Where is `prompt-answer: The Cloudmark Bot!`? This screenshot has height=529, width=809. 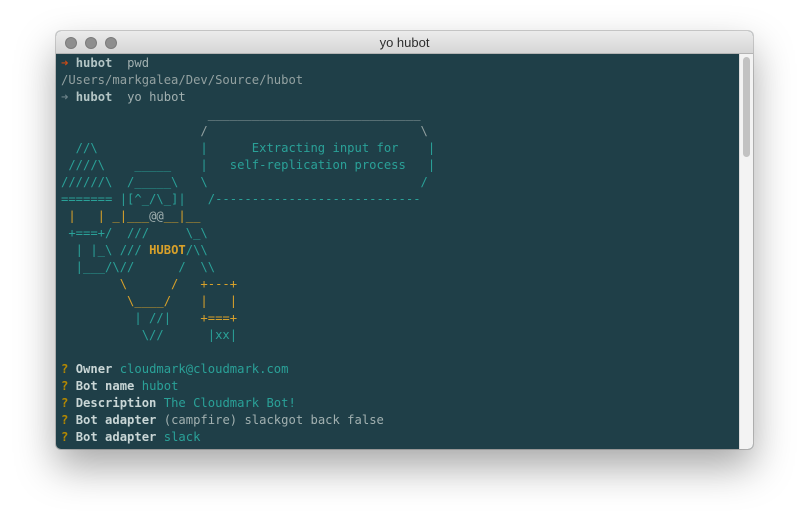 prompt-answer: The Cloudmark Bot! is located at coordinates (229, 403).